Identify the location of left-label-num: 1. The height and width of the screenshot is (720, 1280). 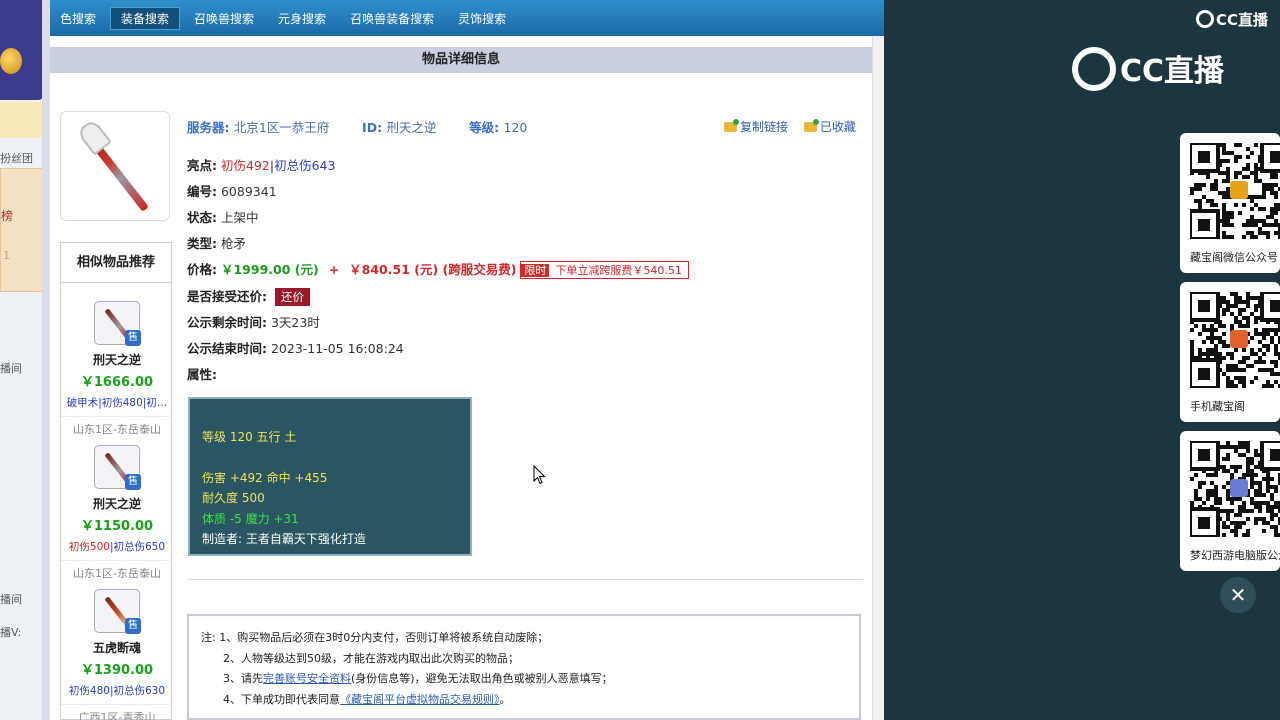
(6, 255).